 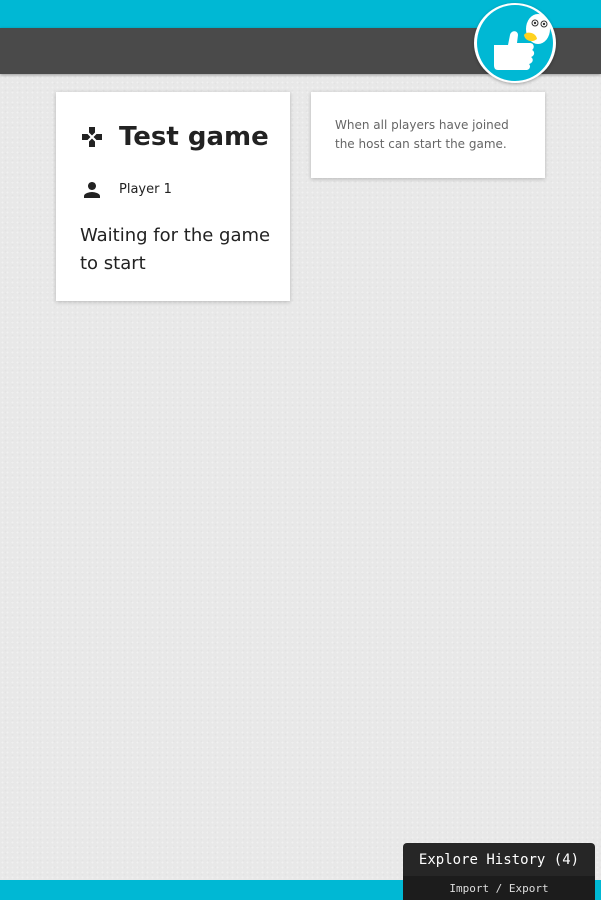 I want to click on game-icon-wrap, so click(x=92, y=137).